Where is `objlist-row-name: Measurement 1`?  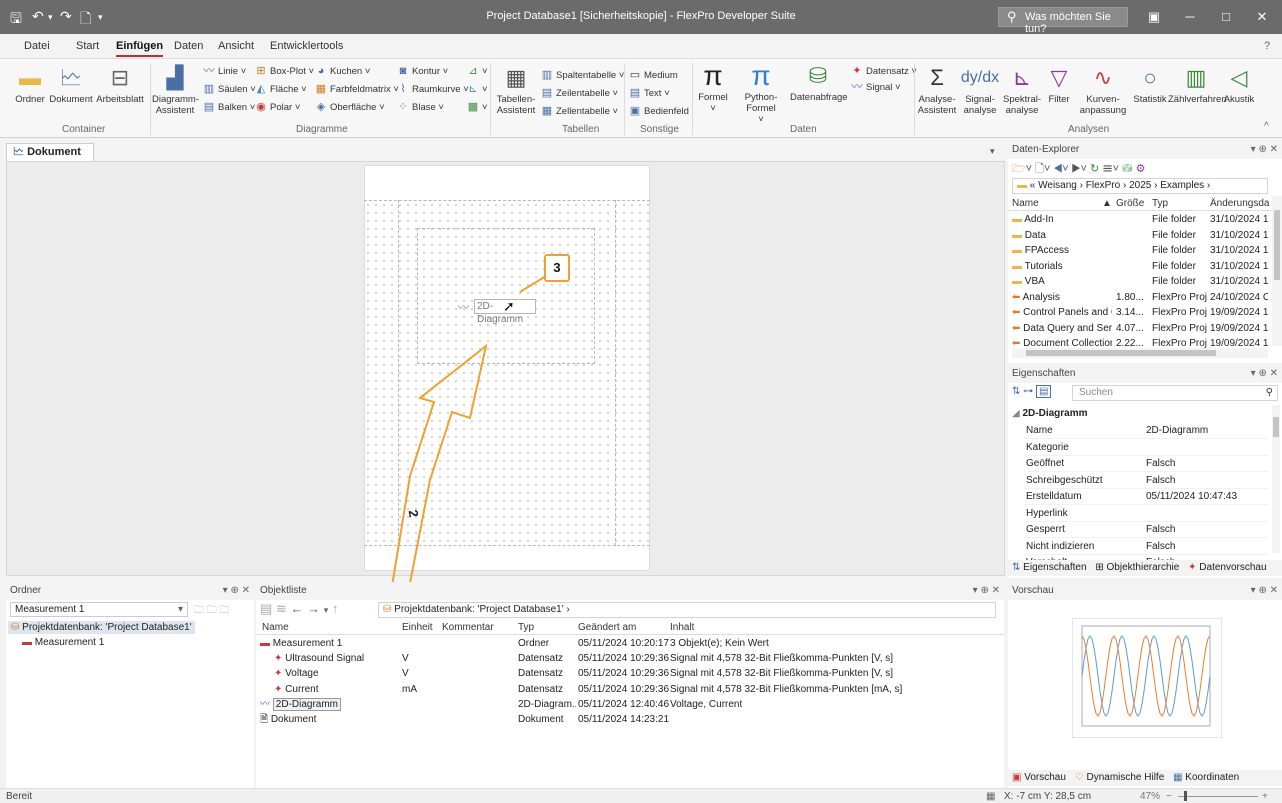
objlist-row-name: Measurement 1 is located at coordinates (307, 643).